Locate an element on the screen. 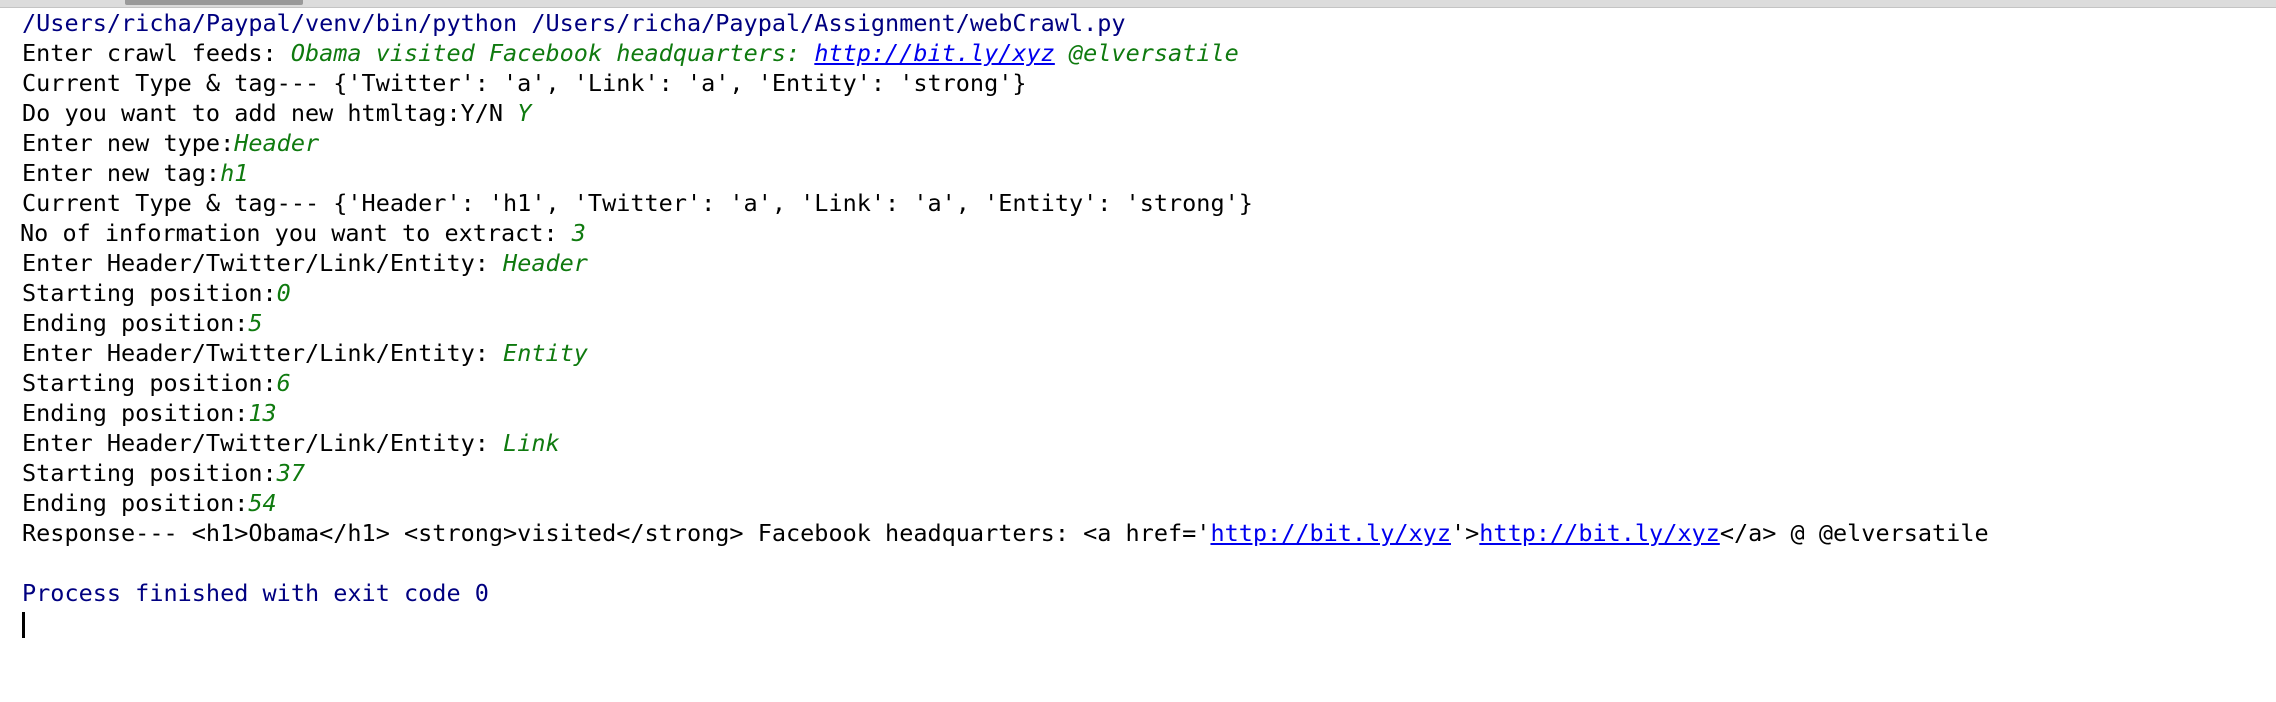  starting-position-input: 0 is located at coordinates (283, 293).